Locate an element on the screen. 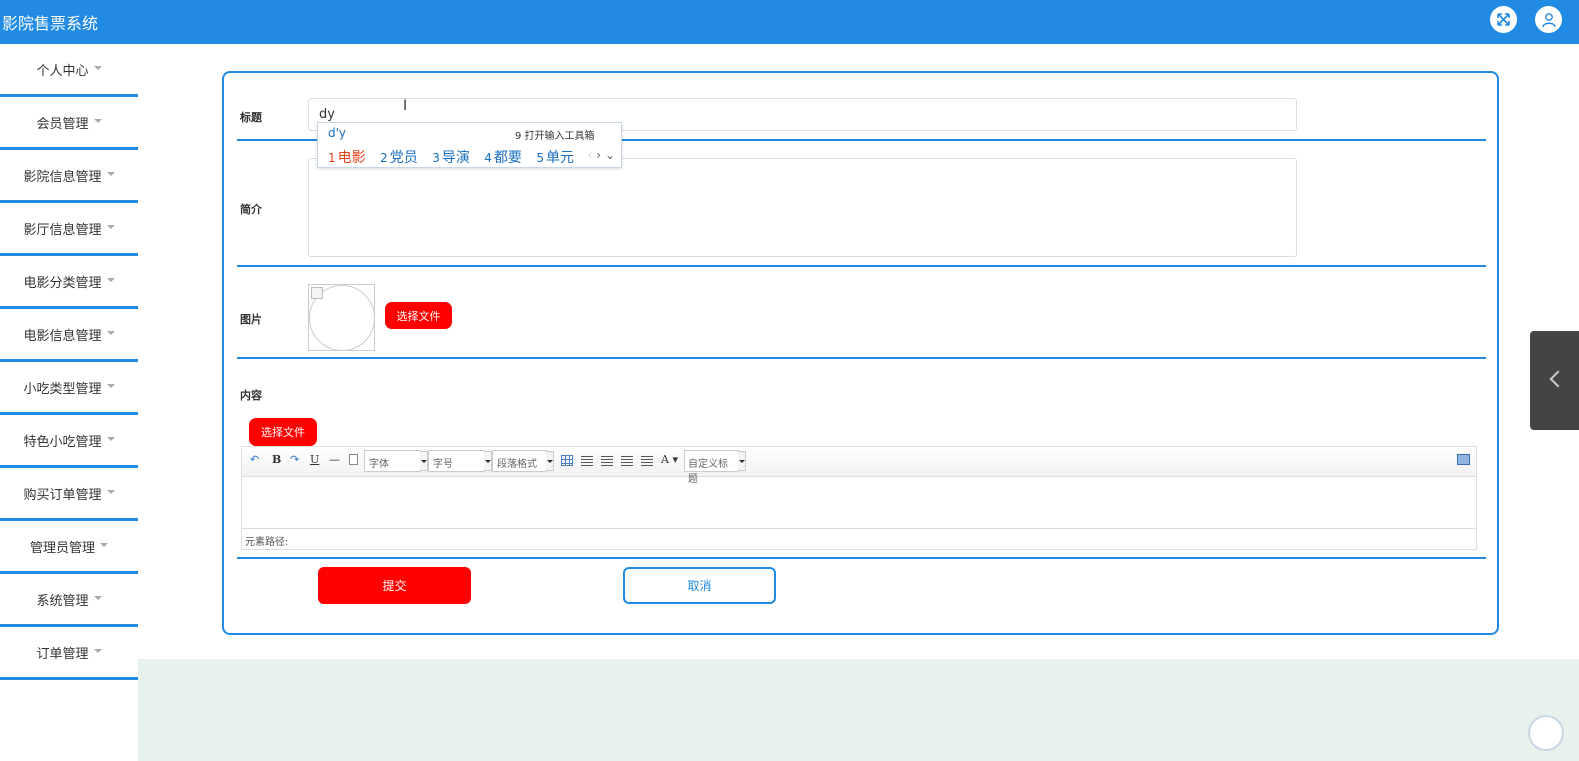  expand-icon is located at coordinates (1503, 19).